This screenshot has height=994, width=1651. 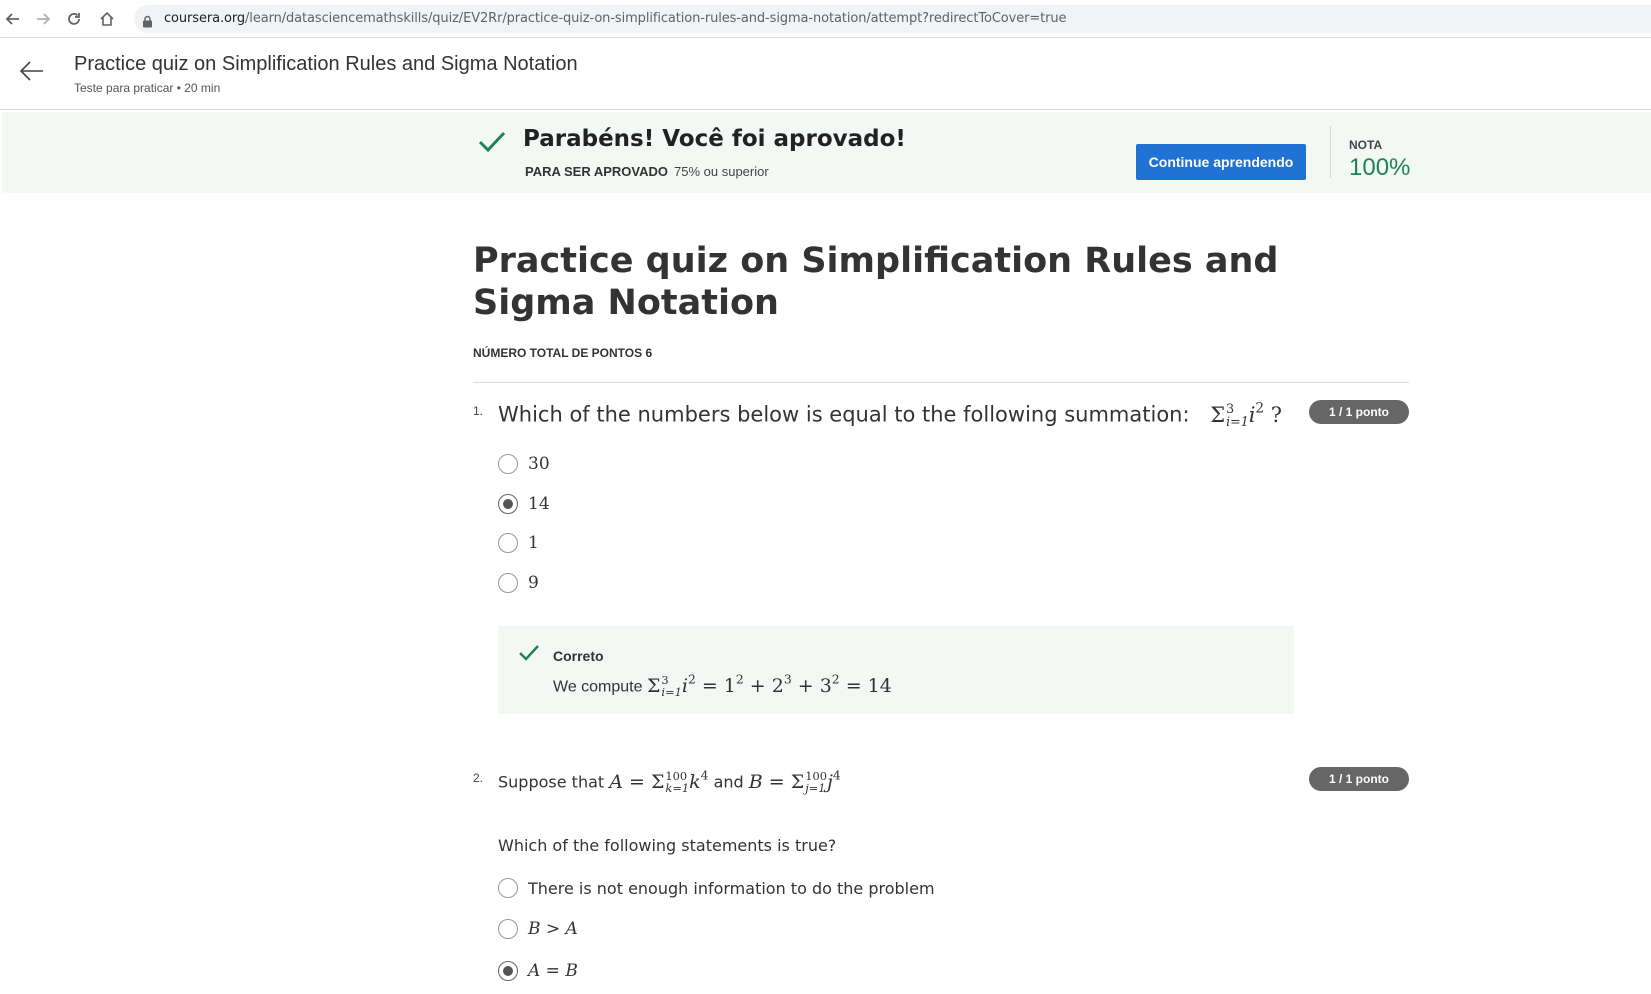 What do you see at coordinates (578, 656) in the screenshot?
I see `feedback-title: Correto` at bounding box center [578, 656].